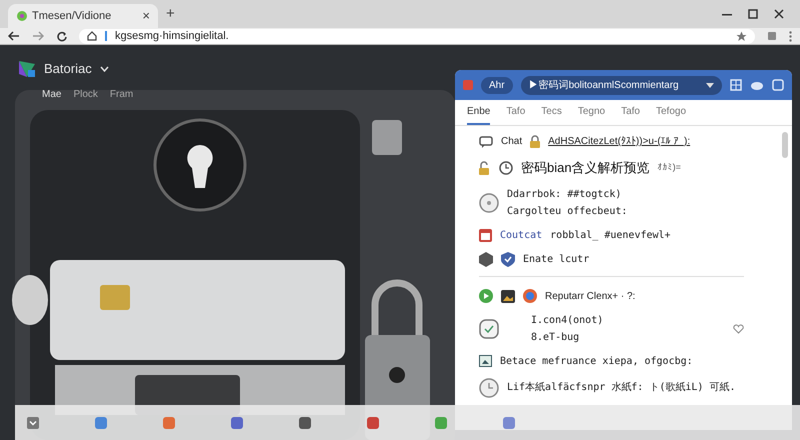 This screenshot has width=800, height=440. I want to click on picture-frame-icon, so click(485, 361).